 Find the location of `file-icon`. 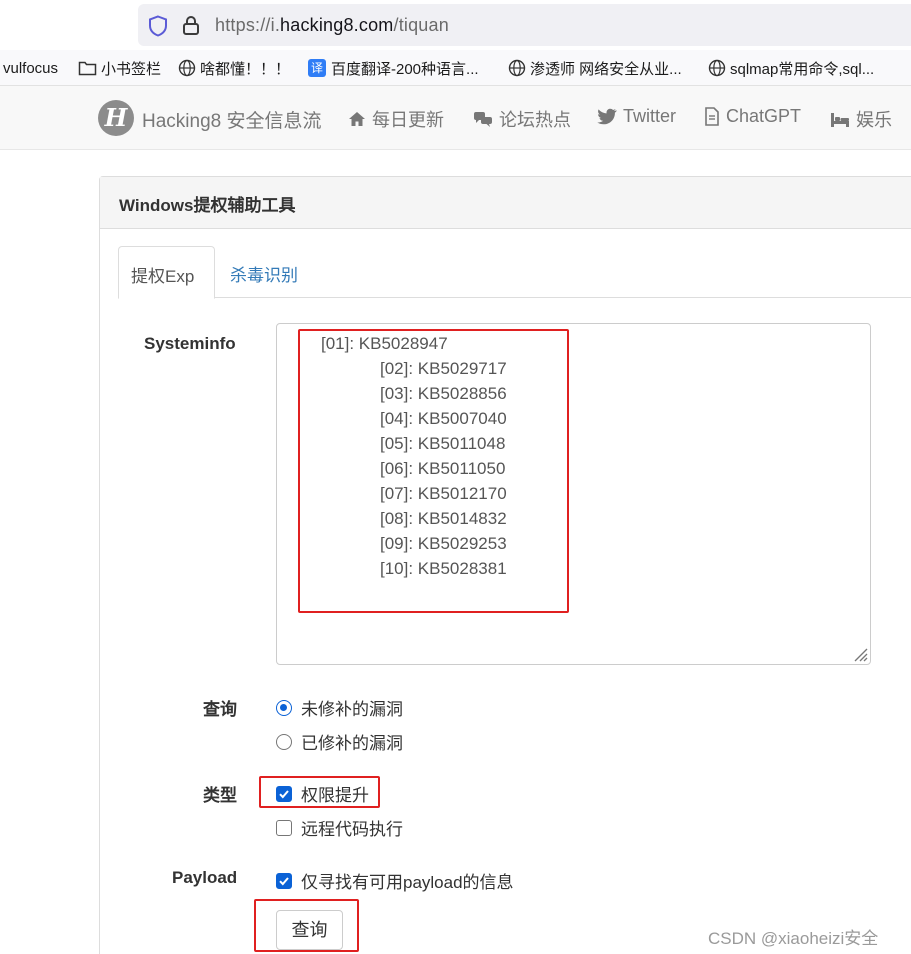

file-icon is located at coordinates (712, 116).